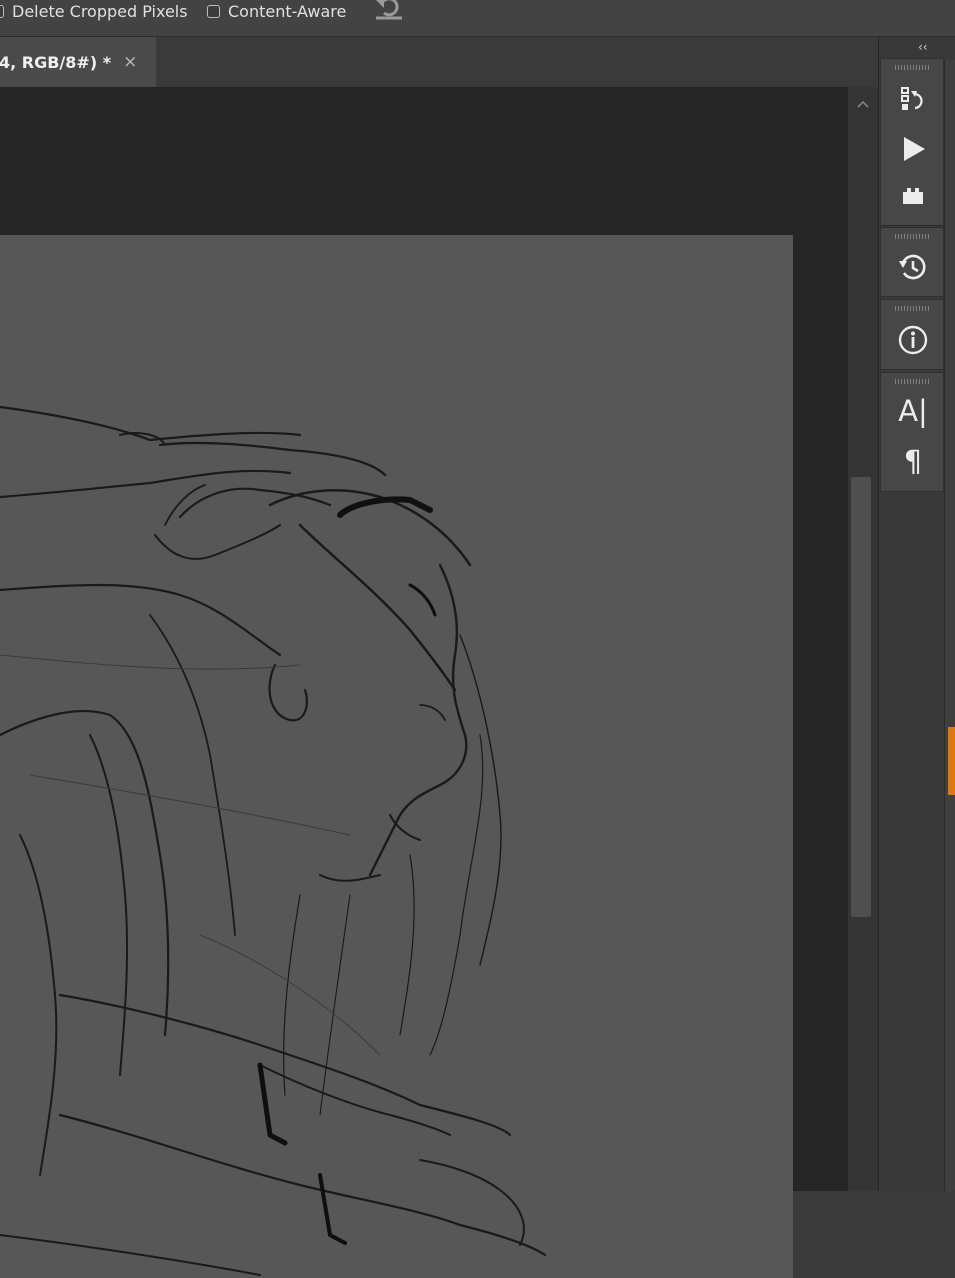  I want to click on delete-cropped-label: Delete Cropped Pixels, so click(100, 11).